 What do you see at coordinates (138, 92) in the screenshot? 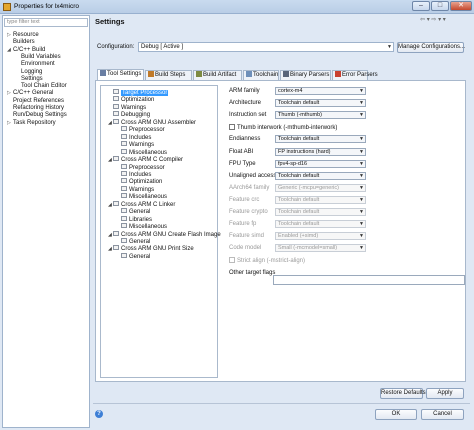
I see `tool-tree-item: Target Processor` at bounding box center [138, 92].